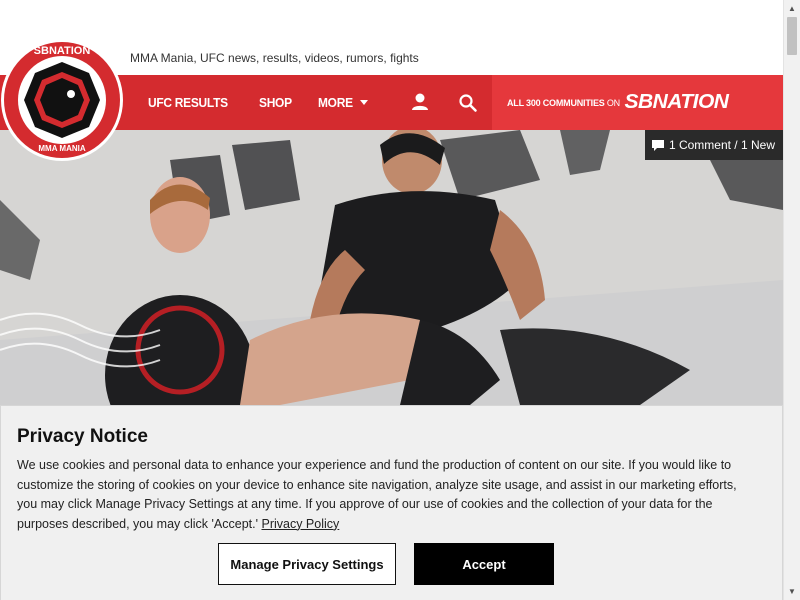 This screenshot has width=800, height=600. What do you see at coordinates (62, 100) in the screenshot?
I see `mma-mania-logo: SBNATION MMA MANIA` at bounding box center [62, 100].